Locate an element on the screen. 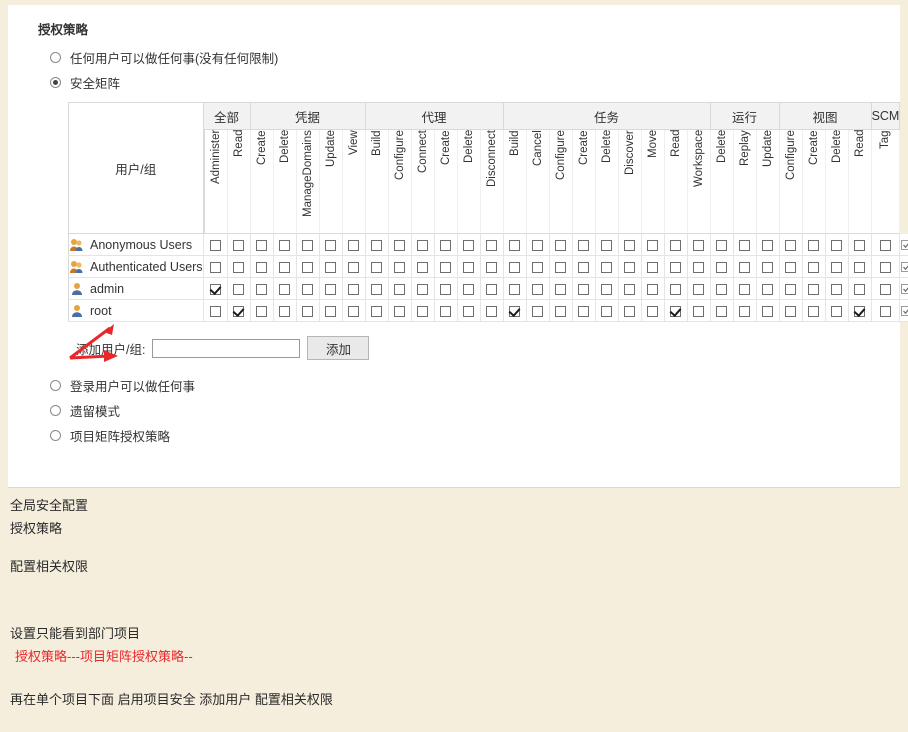  authorization-strategy-alt-option-0: 登录用户可以做任何事 is located at coordinates (475, 385).